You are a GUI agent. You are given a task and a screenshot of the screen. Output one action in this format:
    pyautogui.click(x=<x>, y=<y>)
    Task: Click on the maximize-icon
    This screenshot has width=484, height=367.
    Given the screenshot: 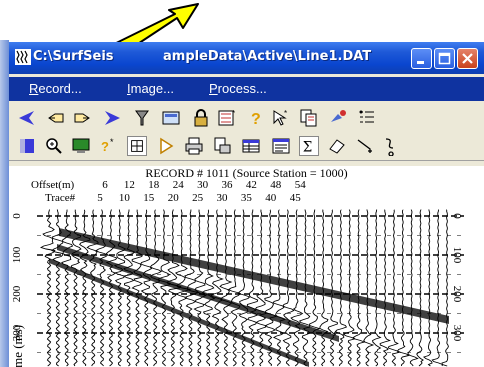 What is the action you would take?
    pyautogui.click(x=444, y=58)
    